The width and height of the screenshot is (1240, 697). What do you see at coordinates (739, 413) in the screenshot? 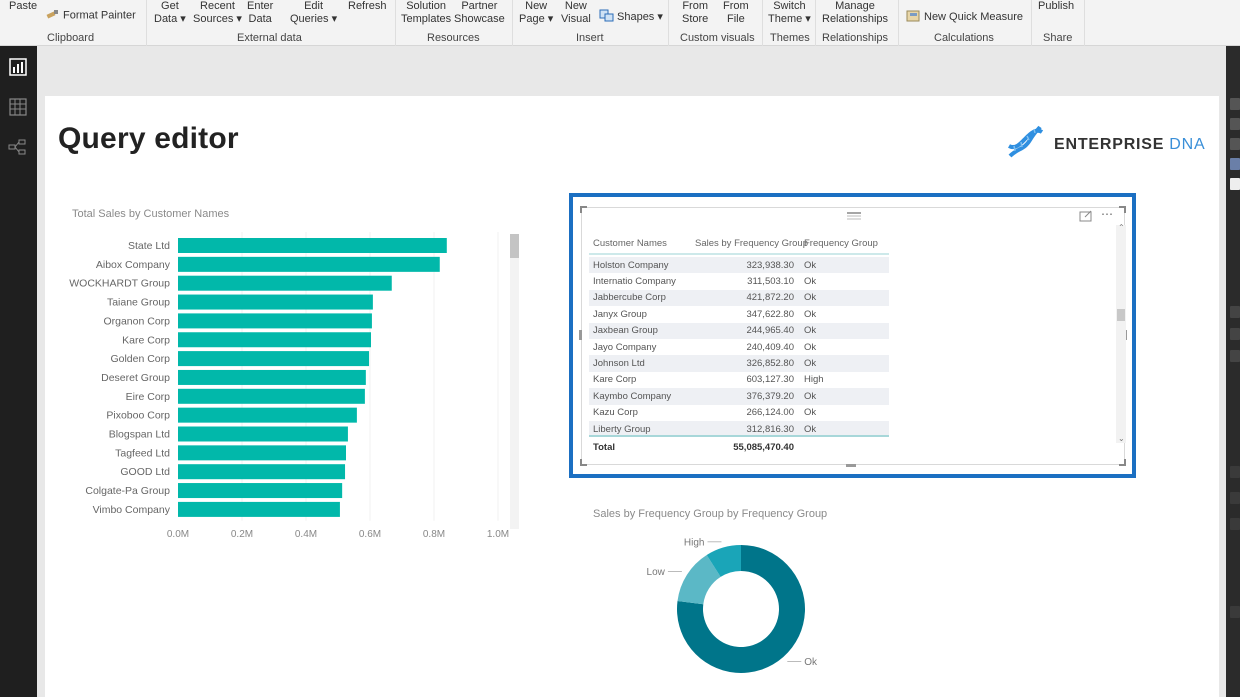
I see `table-row: Kazu Corp 266,124.00 Ok` at bounding box center [739, 413].